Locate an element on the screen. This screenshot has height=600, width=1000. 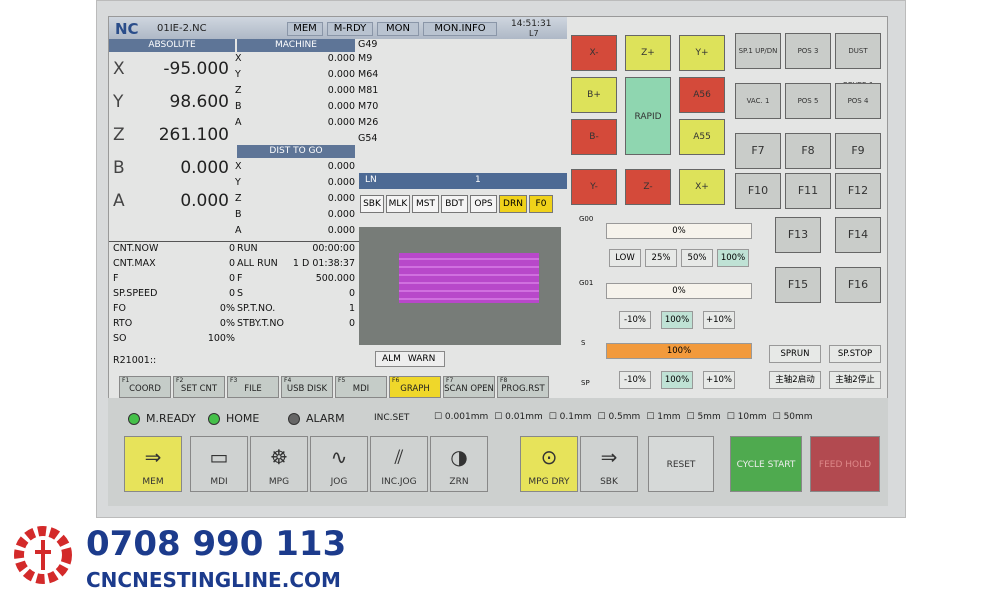
inc-option-7: ☐ 10mm is located at coordinates (747, 417).